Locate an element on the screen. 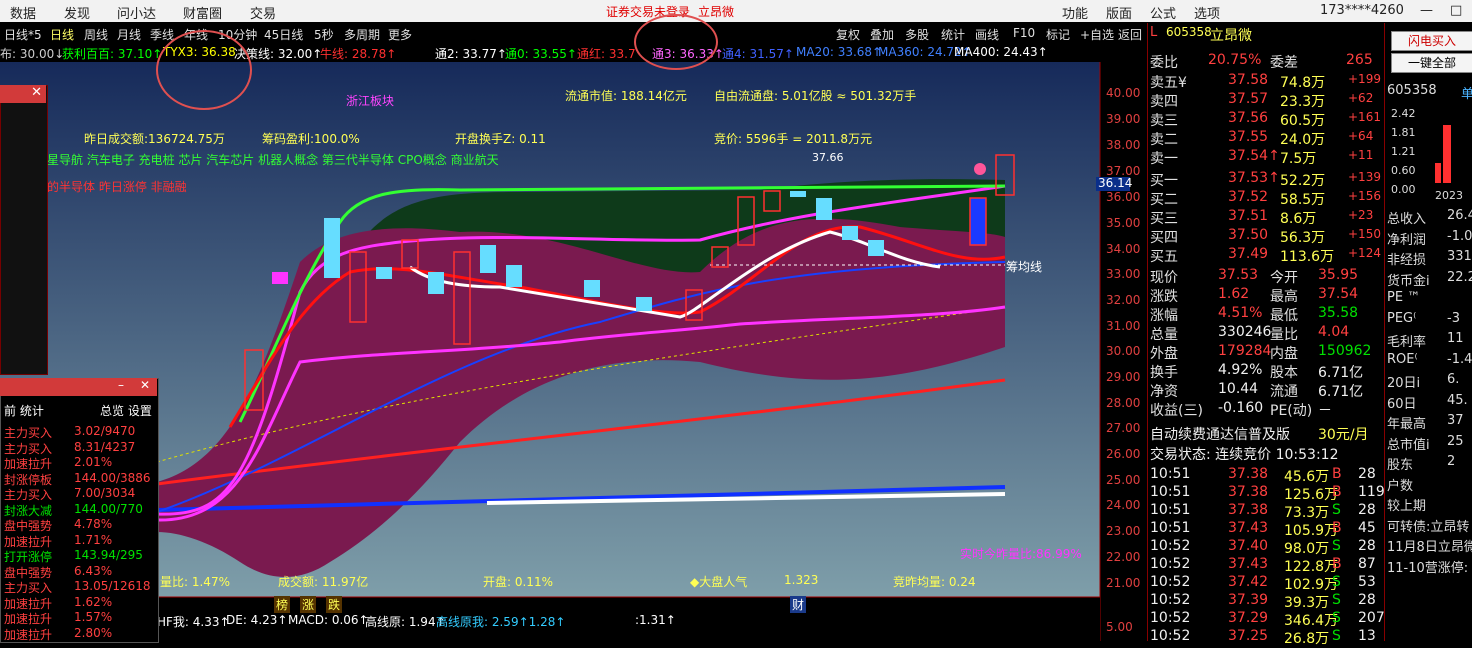  btn-mark: 标记 is located at coordinates (1058, 34).